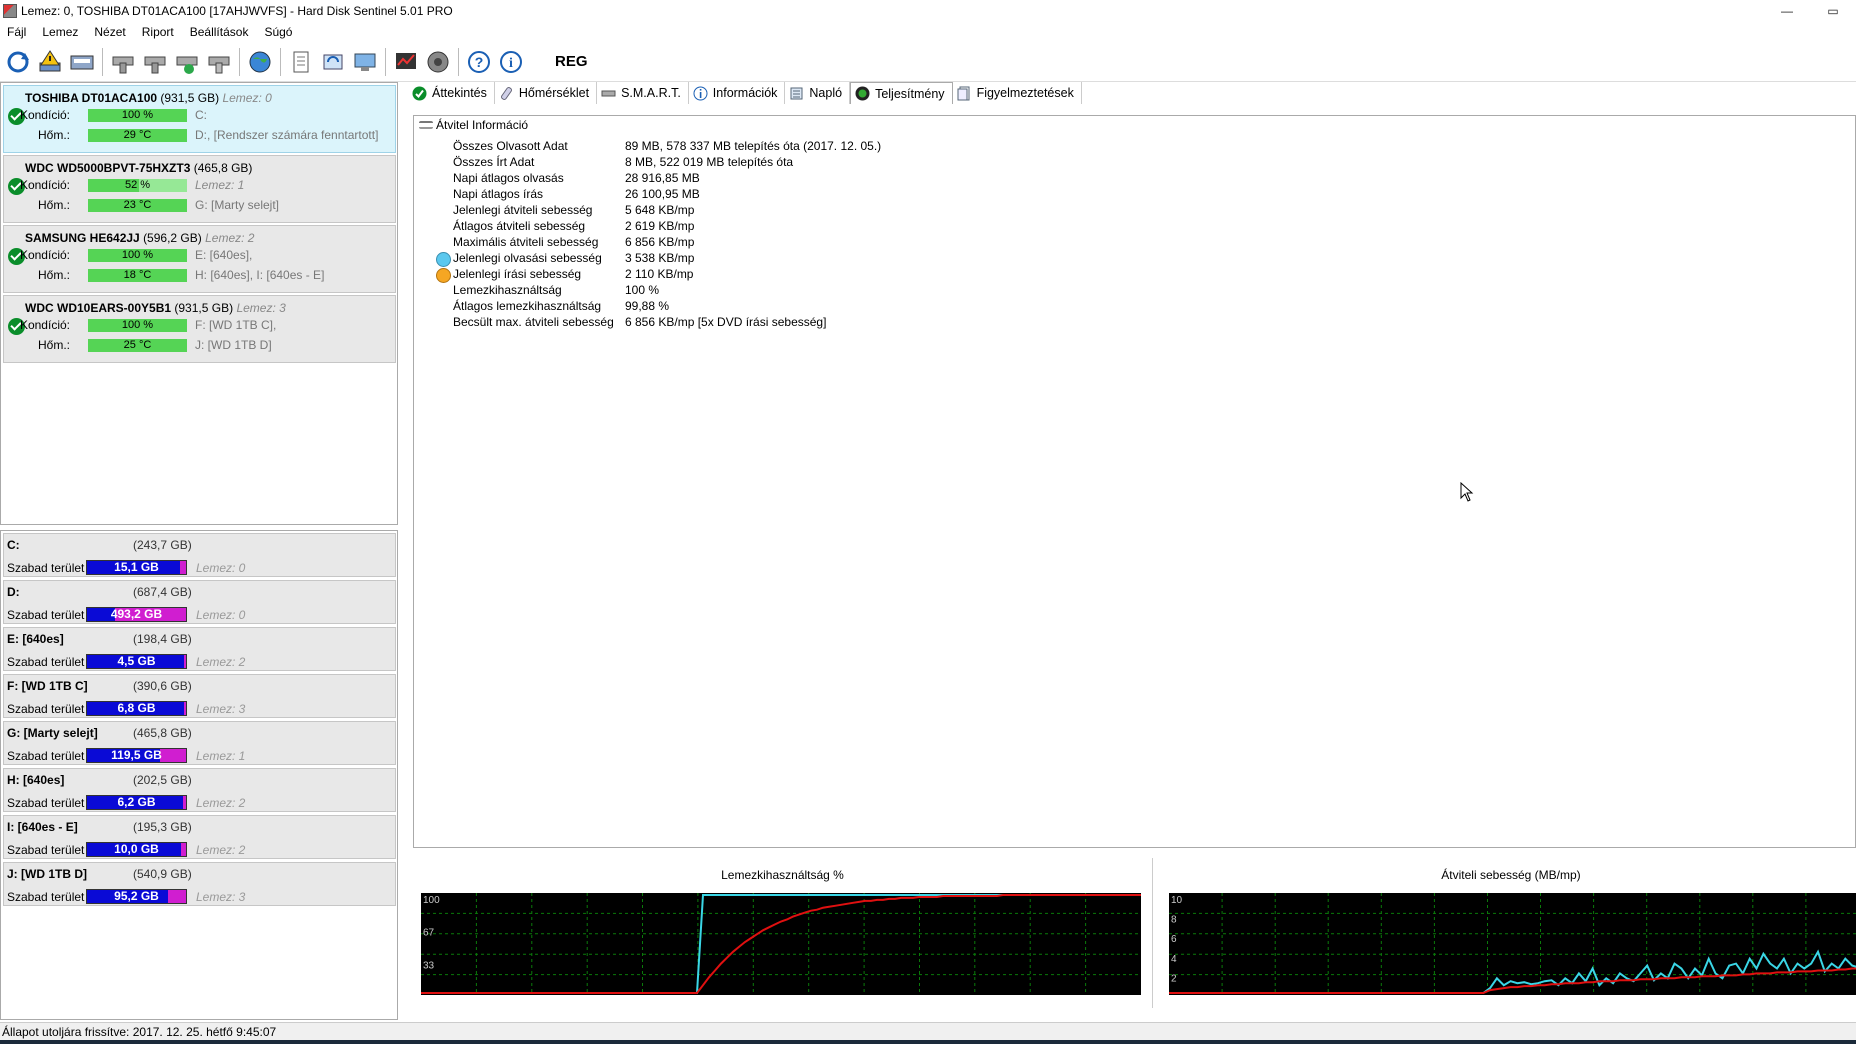 The image size is (1856, 1044). I want to click on tab-smart: S.M.A.R.T., so click(643, 93).